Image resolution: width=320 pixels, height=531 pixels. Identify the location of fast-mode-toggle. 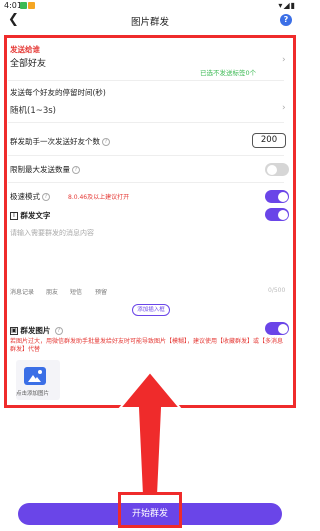
(277, 196).